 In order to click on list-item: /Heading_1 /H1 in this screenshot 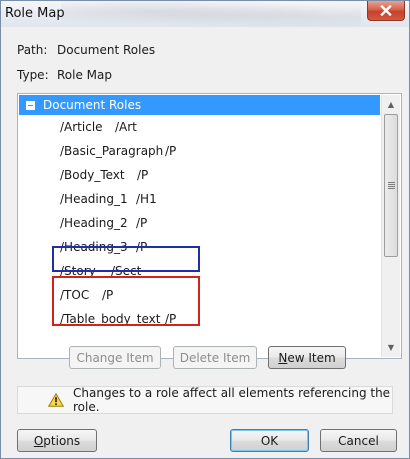, I will do `click(199, 199)`.